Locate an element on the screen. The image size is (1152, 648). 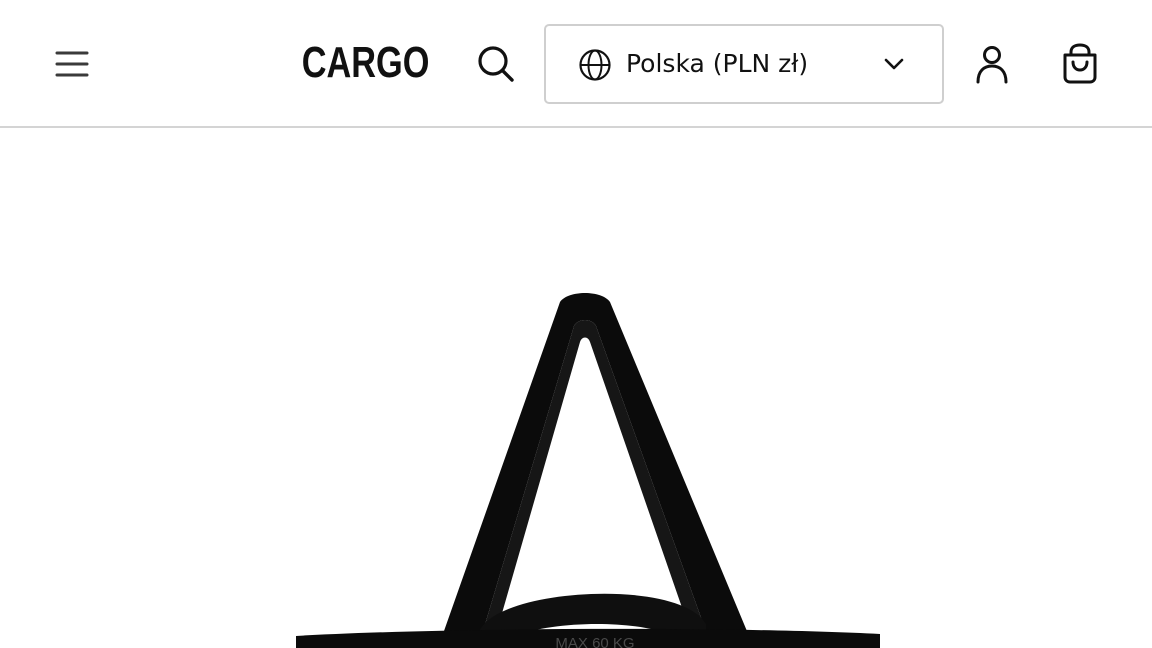
locale-label: Polska (PLN zł) is located at coordinates (717, 63).